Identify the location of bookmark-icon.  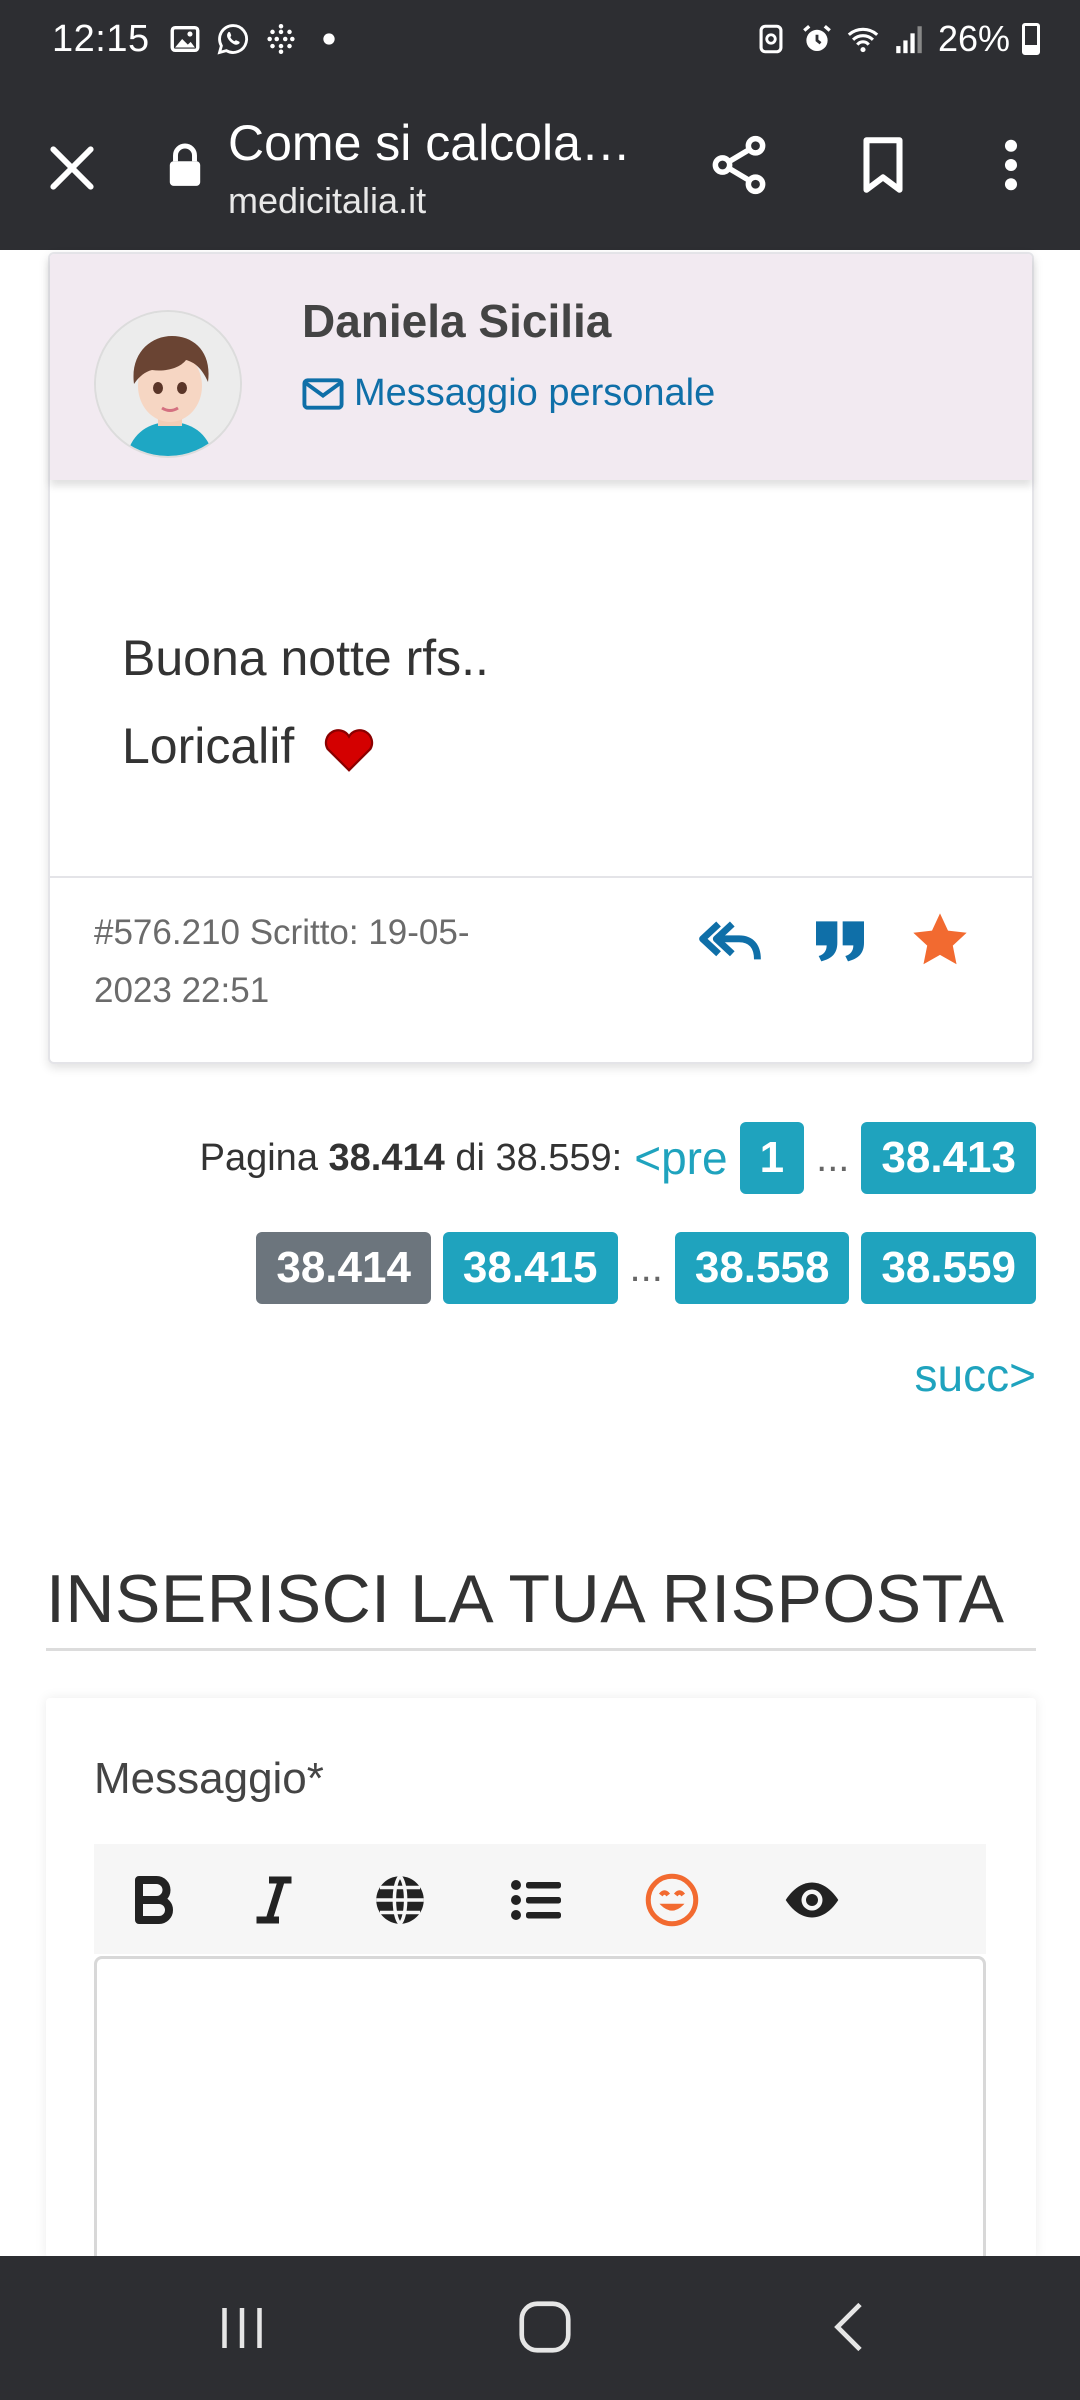
(883, 165).